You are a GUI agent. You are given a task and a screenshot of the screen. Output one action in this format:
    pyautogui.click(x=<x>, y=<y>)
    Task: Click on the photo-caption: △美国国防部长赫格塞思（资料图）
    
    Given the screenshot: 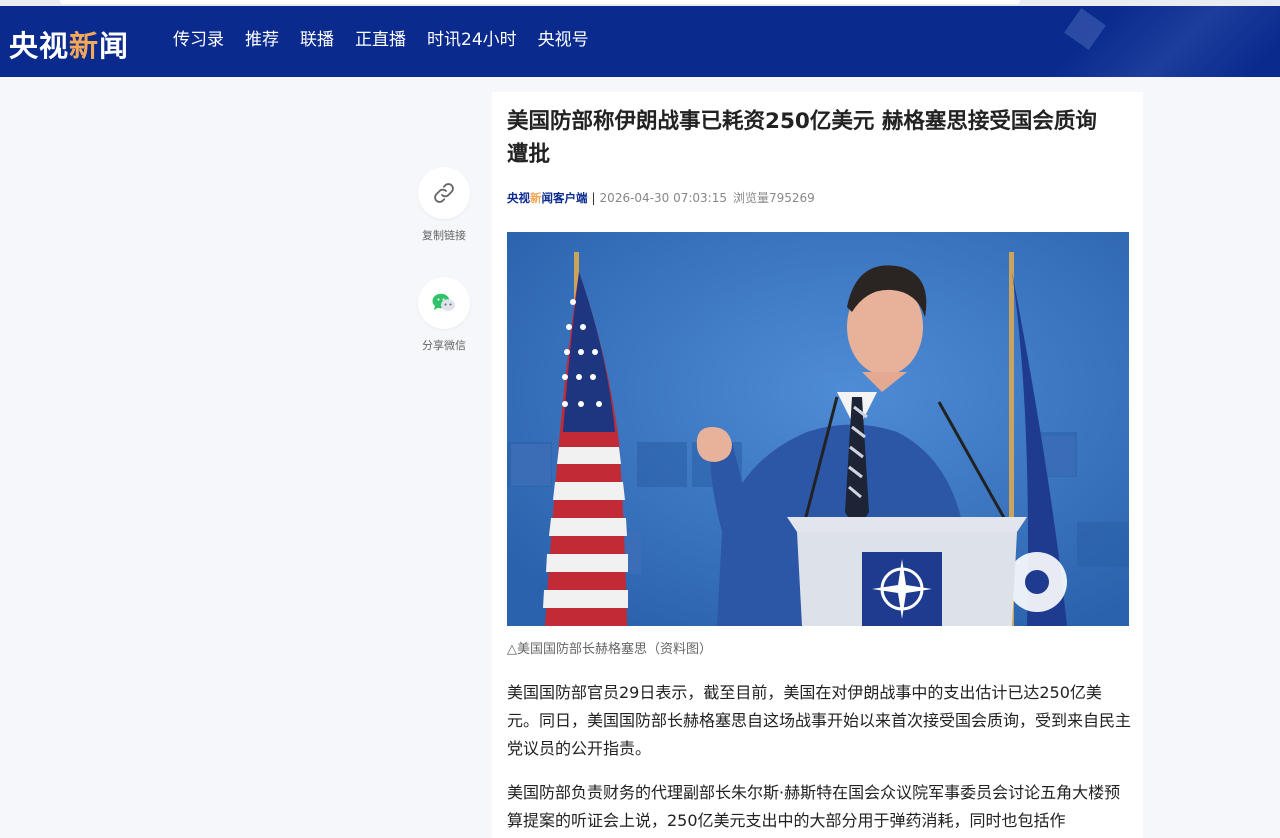 What is the action you would take?
    pyautogui.click(x=609, y=649)
    